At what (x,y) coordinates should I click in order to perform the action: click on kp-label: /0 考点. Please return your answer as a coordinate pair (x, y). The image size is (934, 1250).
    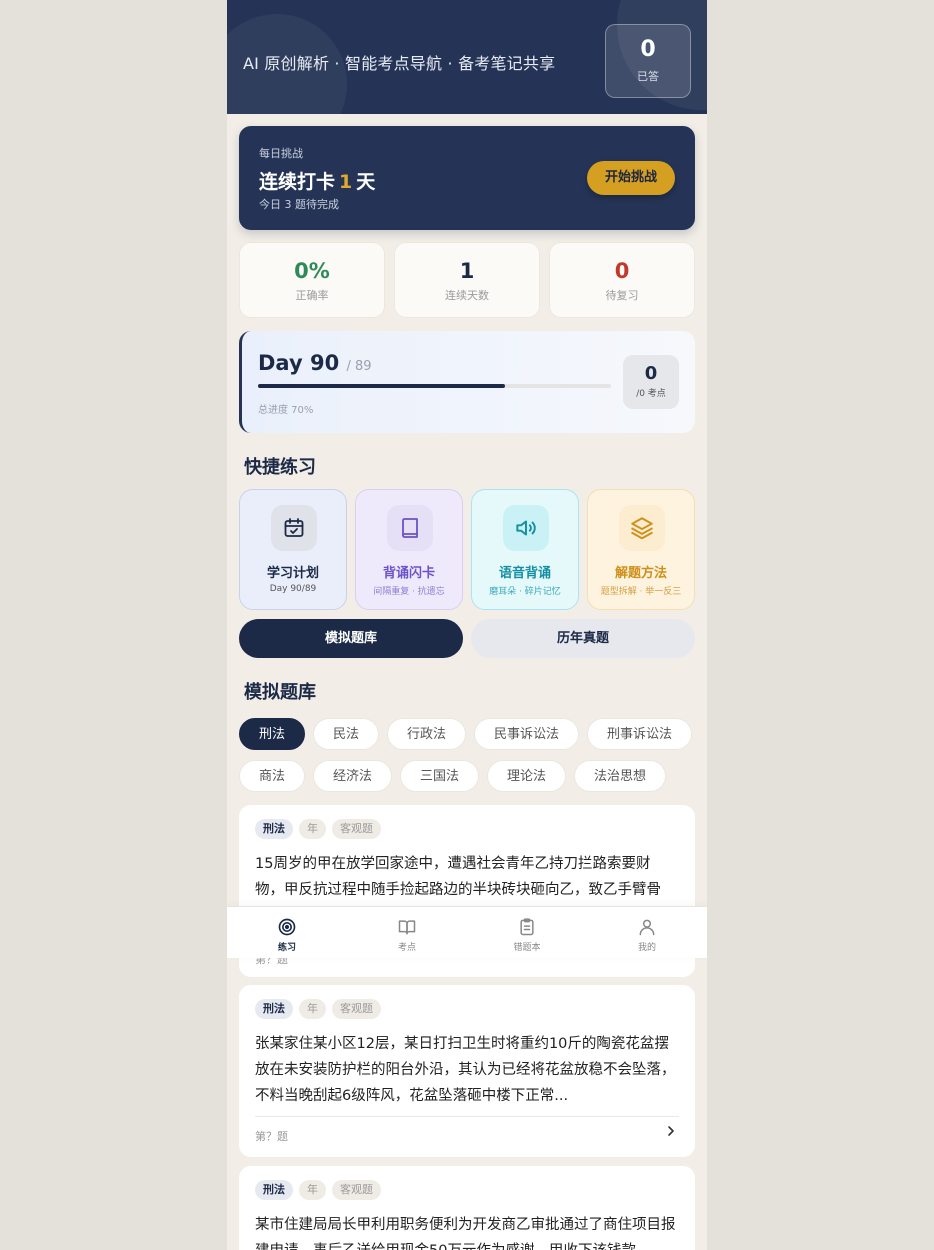
    Looking at the image, I should click on (651, 394).